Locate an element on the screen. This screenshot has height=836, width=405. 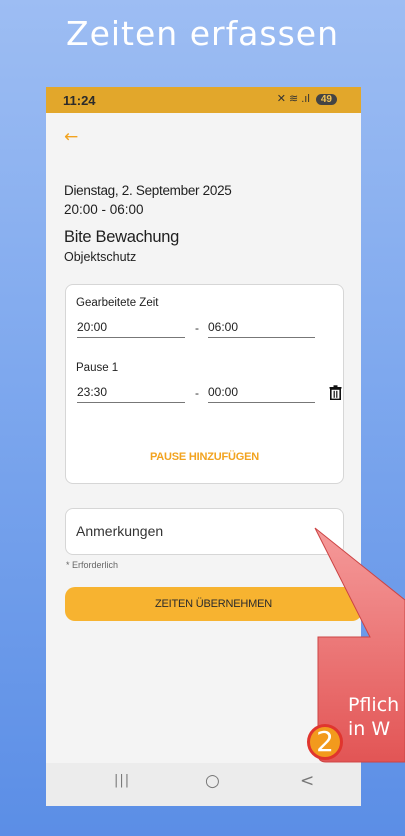
tooltip-callout is located at coordinates (359, 645).